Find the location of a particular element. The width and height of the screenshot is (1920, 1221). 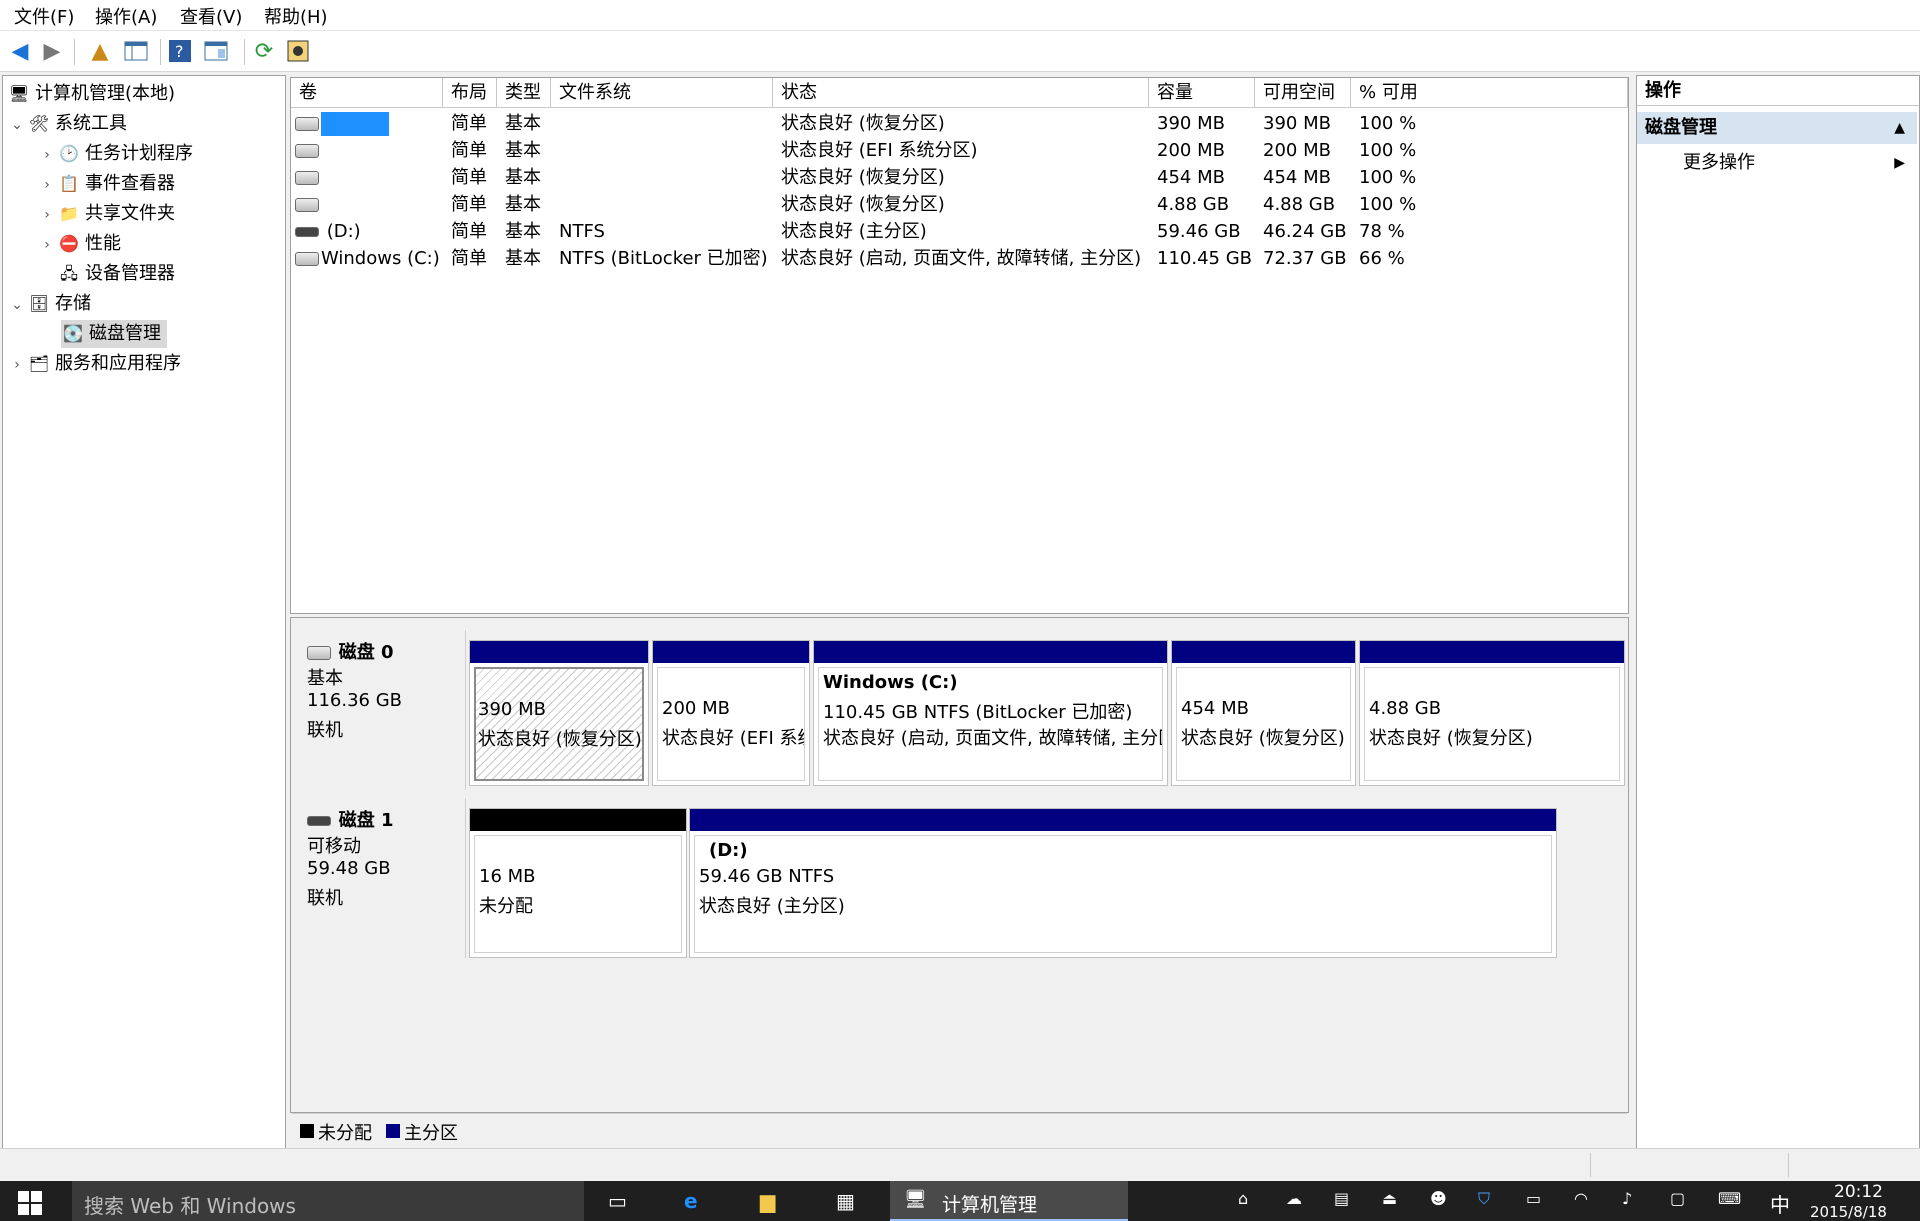

ime-indicator: 中 is located at coordinates (1780, 1203).